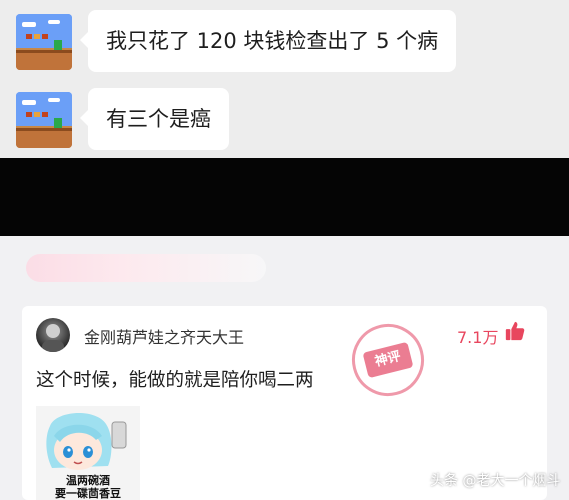 This screenshot has height=500, width=569. Describe the element at coordinates (175, 380) in the screenshot. I see `comment-text: 这个时候，能做的就是陪你喝二两` at that location.